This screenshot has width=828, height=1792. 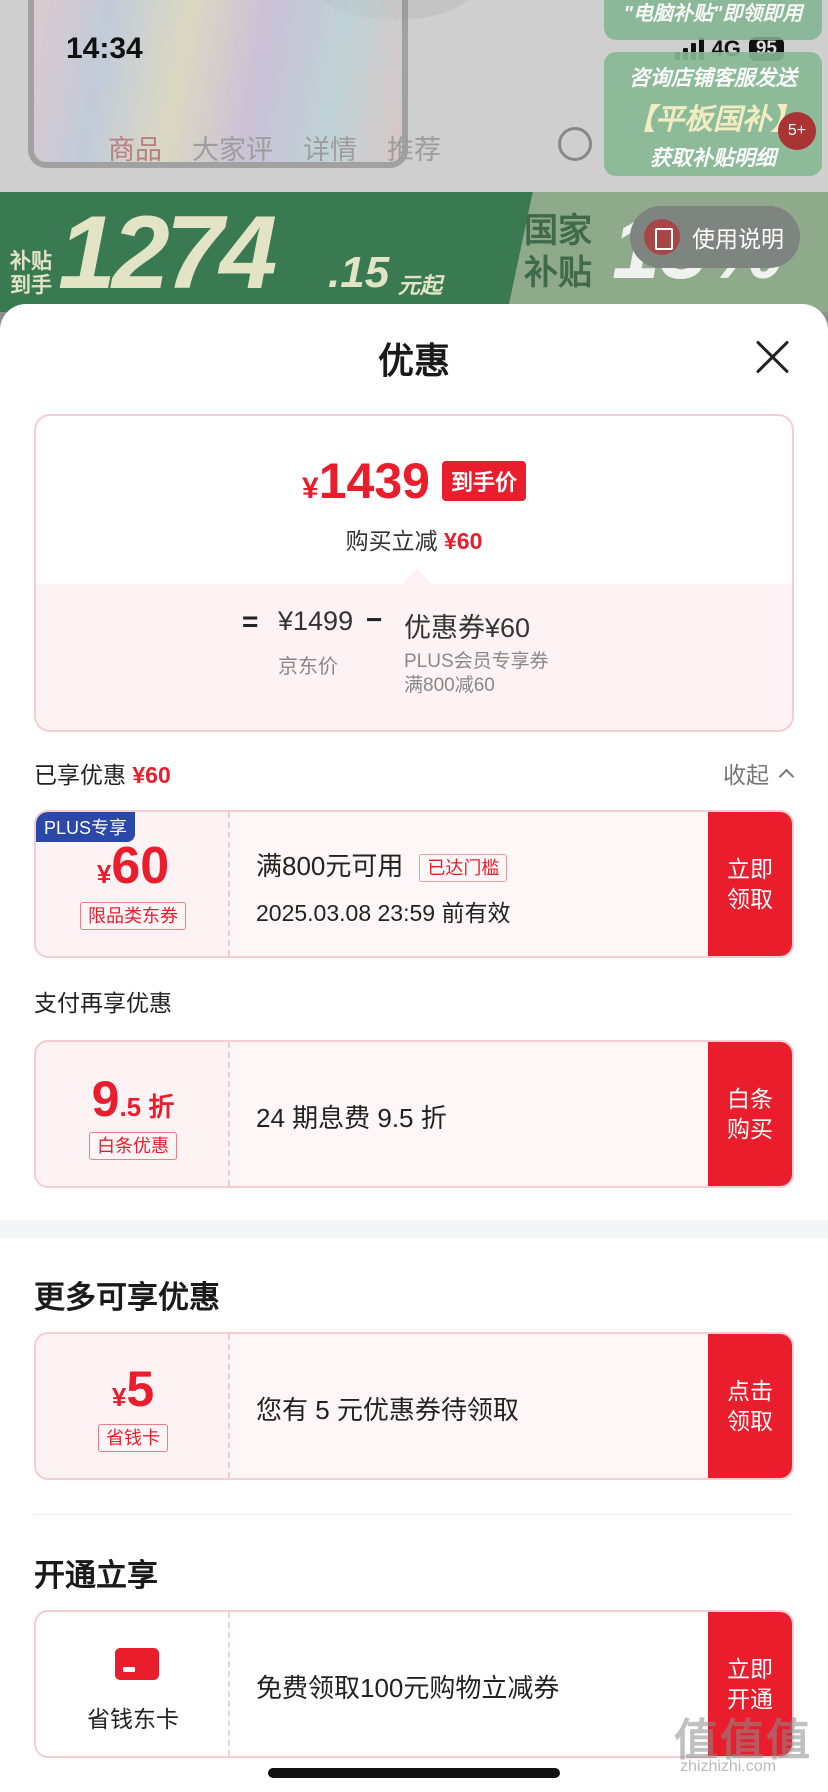 I want to click on sheet-title: 优惠, so click(x=413, y=360).